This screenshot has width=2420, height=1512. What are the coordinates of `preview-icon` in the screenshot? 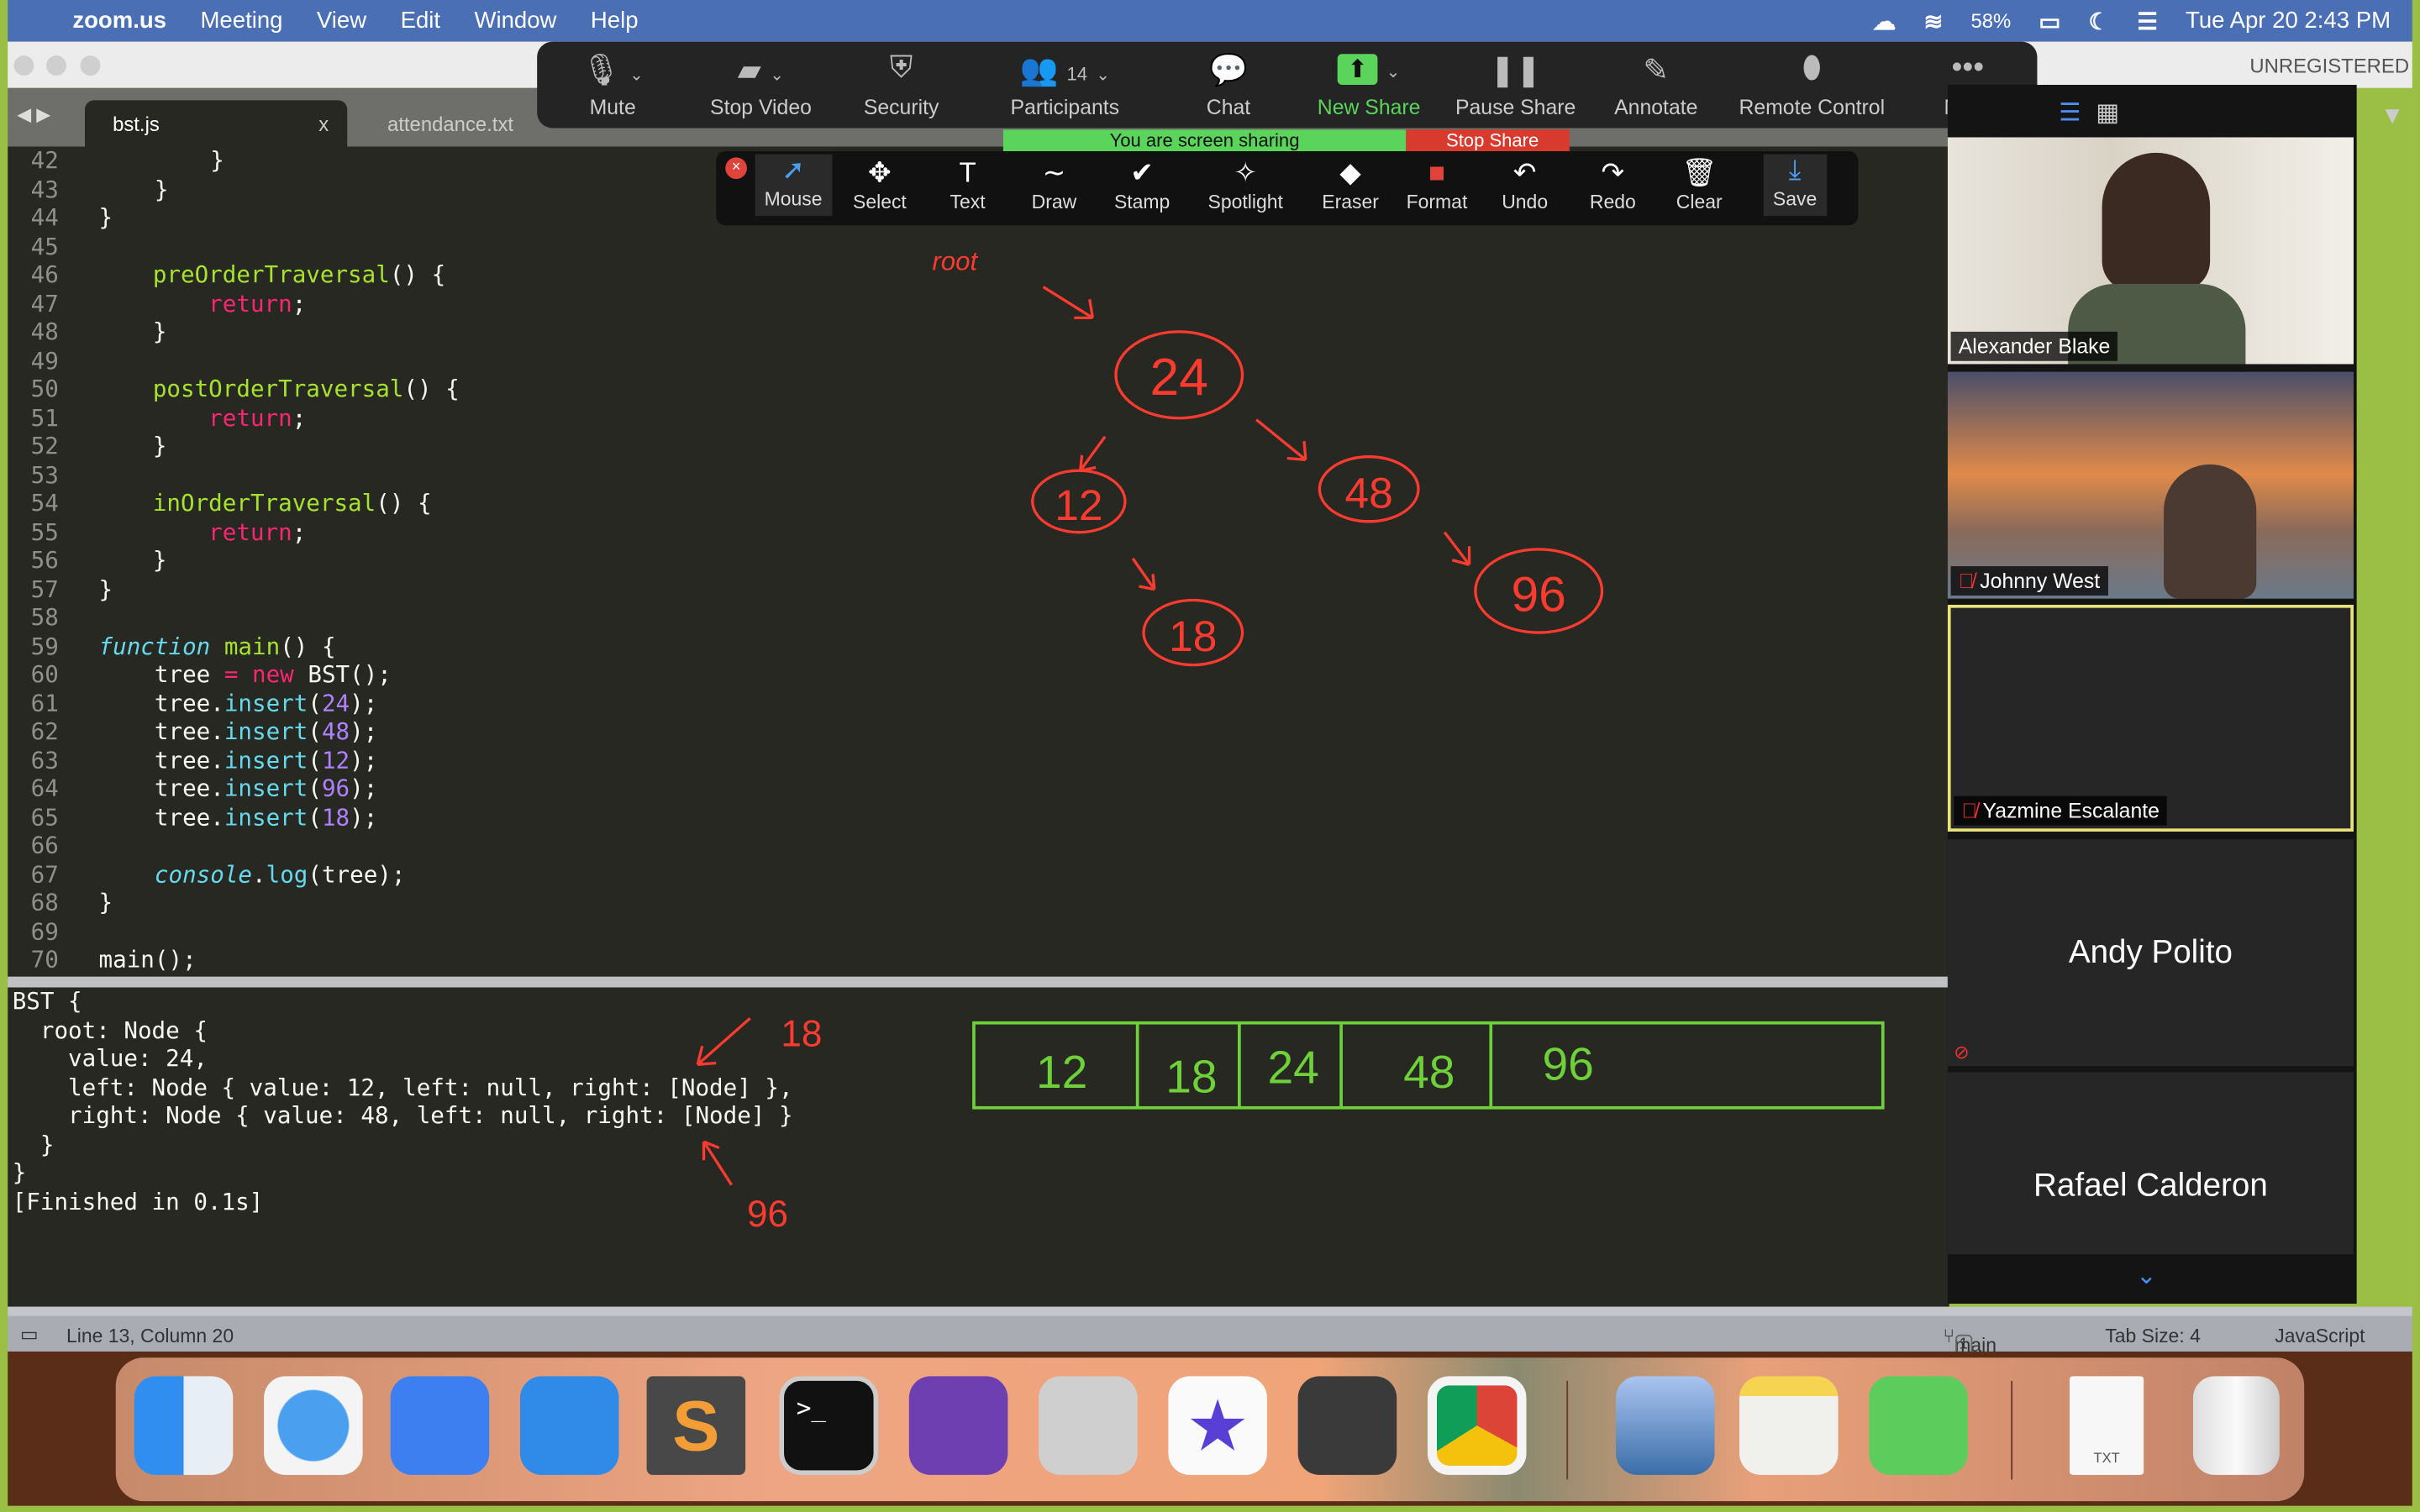 It's located at (1665, 1425).